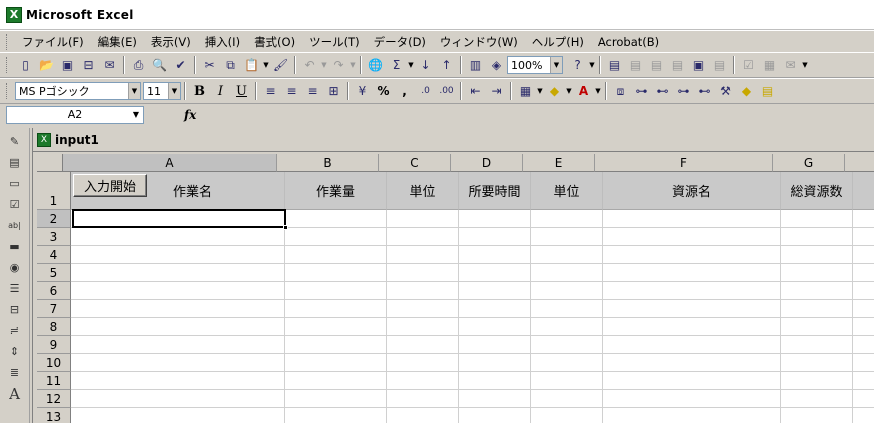 This screenshot has height=423, width=874. Describe the element at coordinates (746, 91) in the screenshot. I see `error-check-icon: ◆` at that location.